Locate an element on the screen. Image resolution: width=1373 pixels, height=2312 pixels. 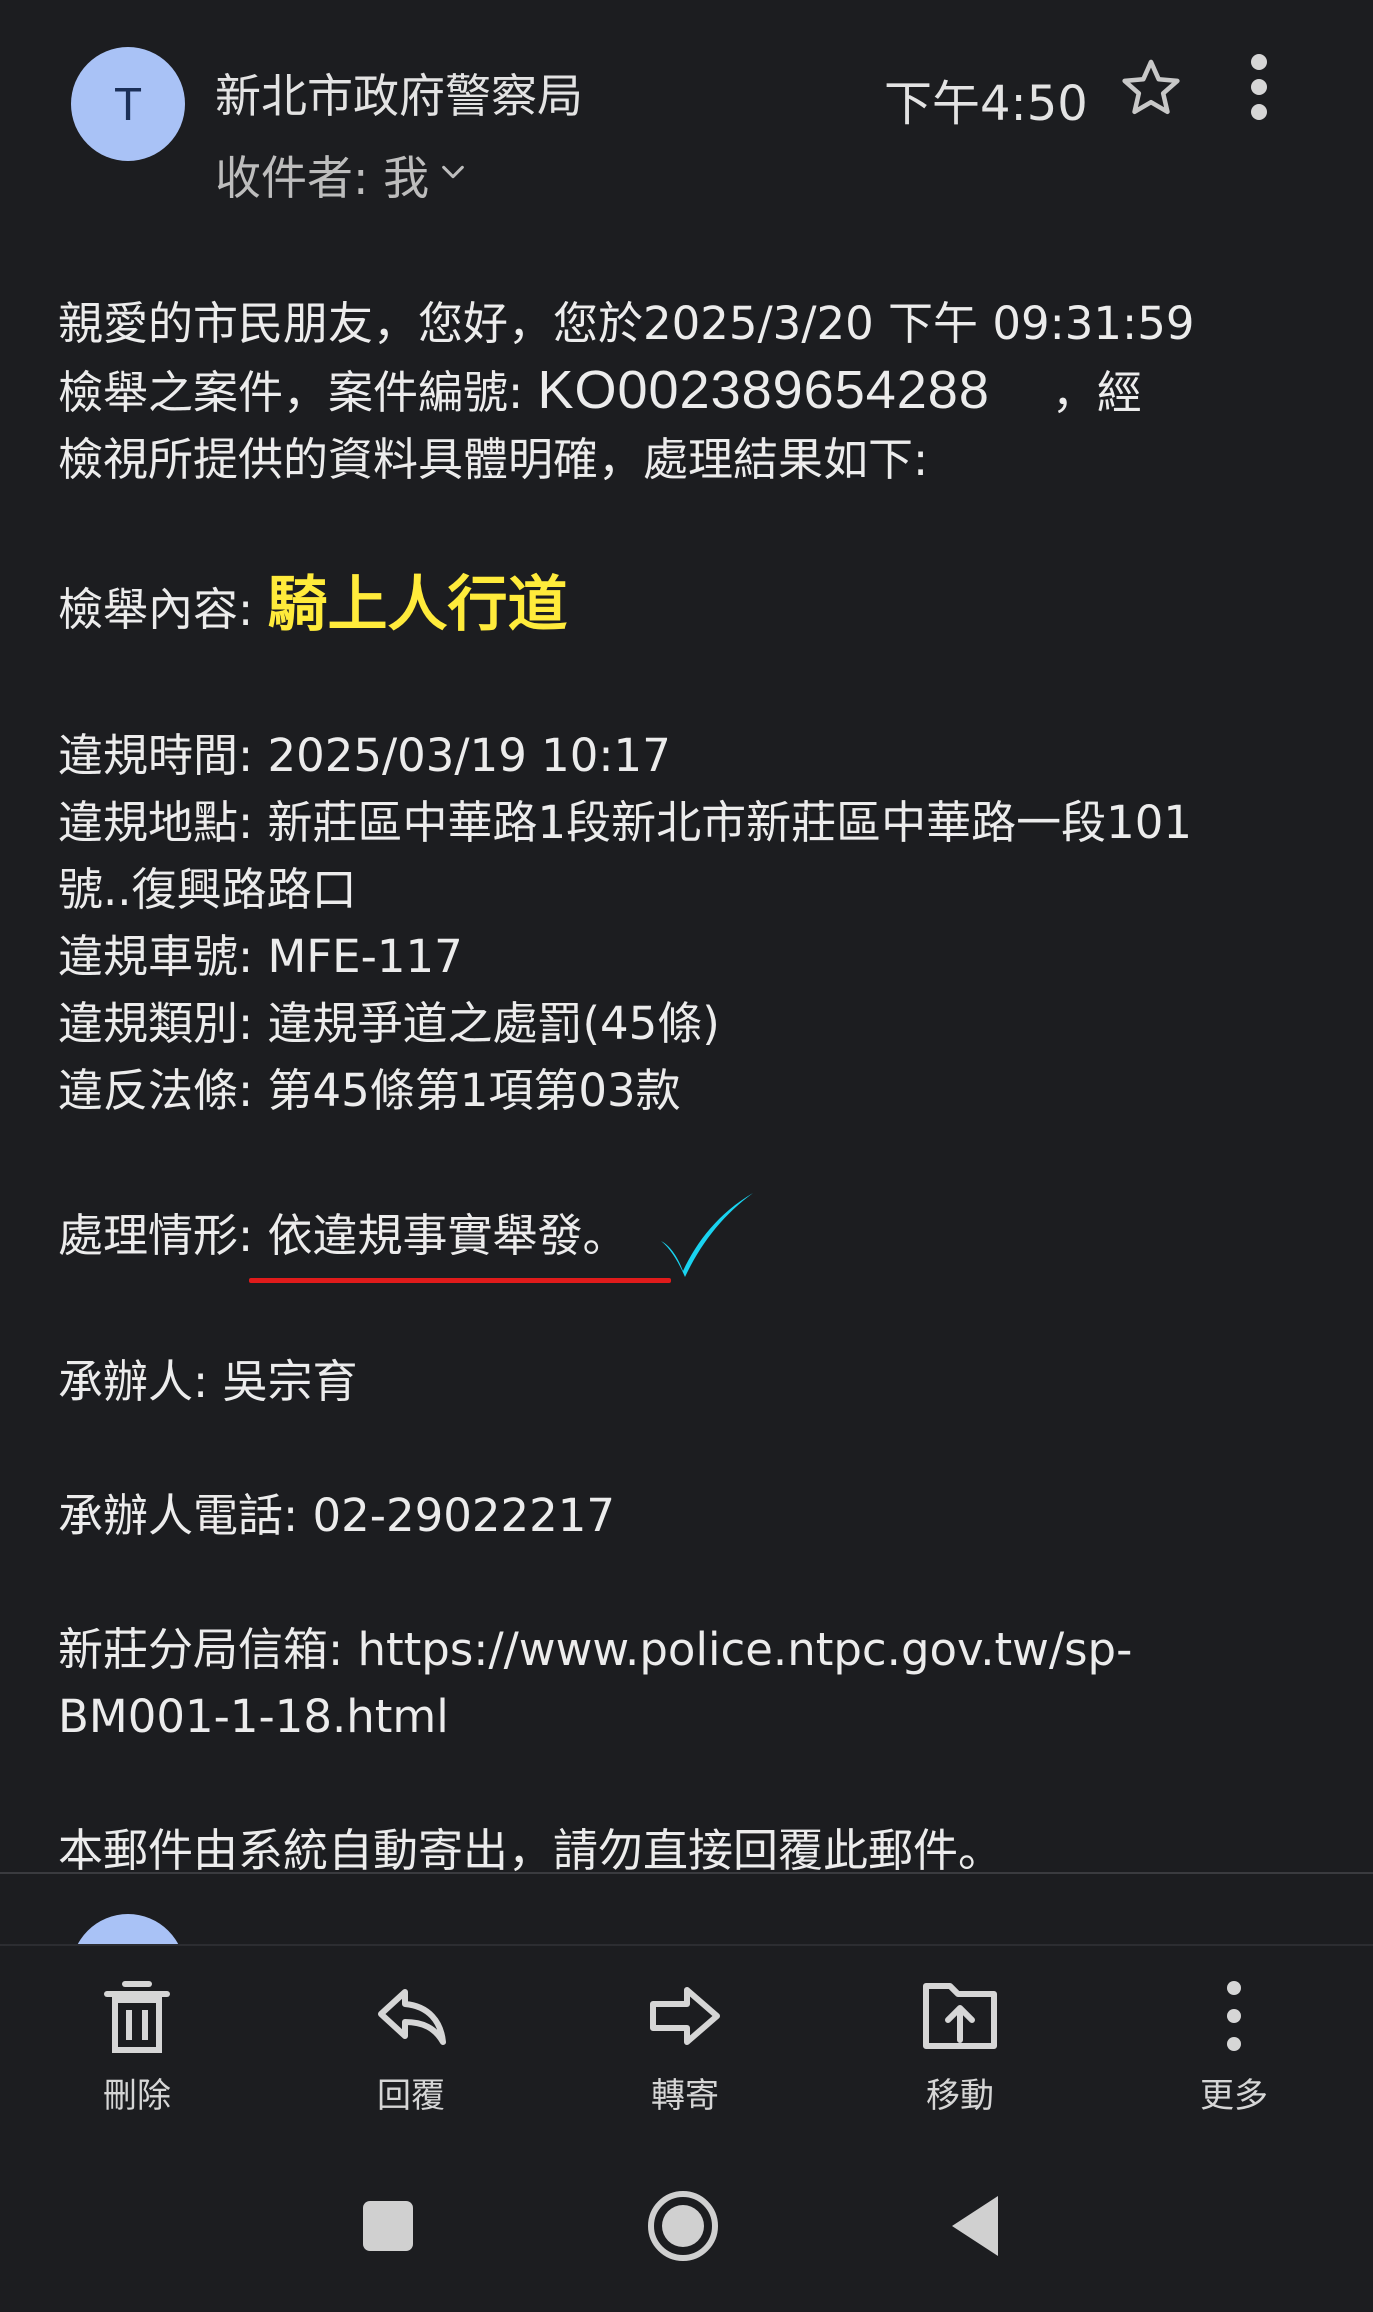
chevron-down-icon is located at coordinates (453, 172).